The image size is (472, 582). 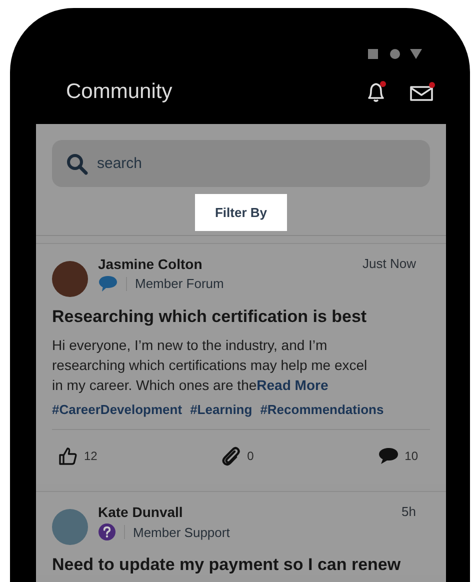 I want to click on like-count: 12, so click(x=91, y=456).